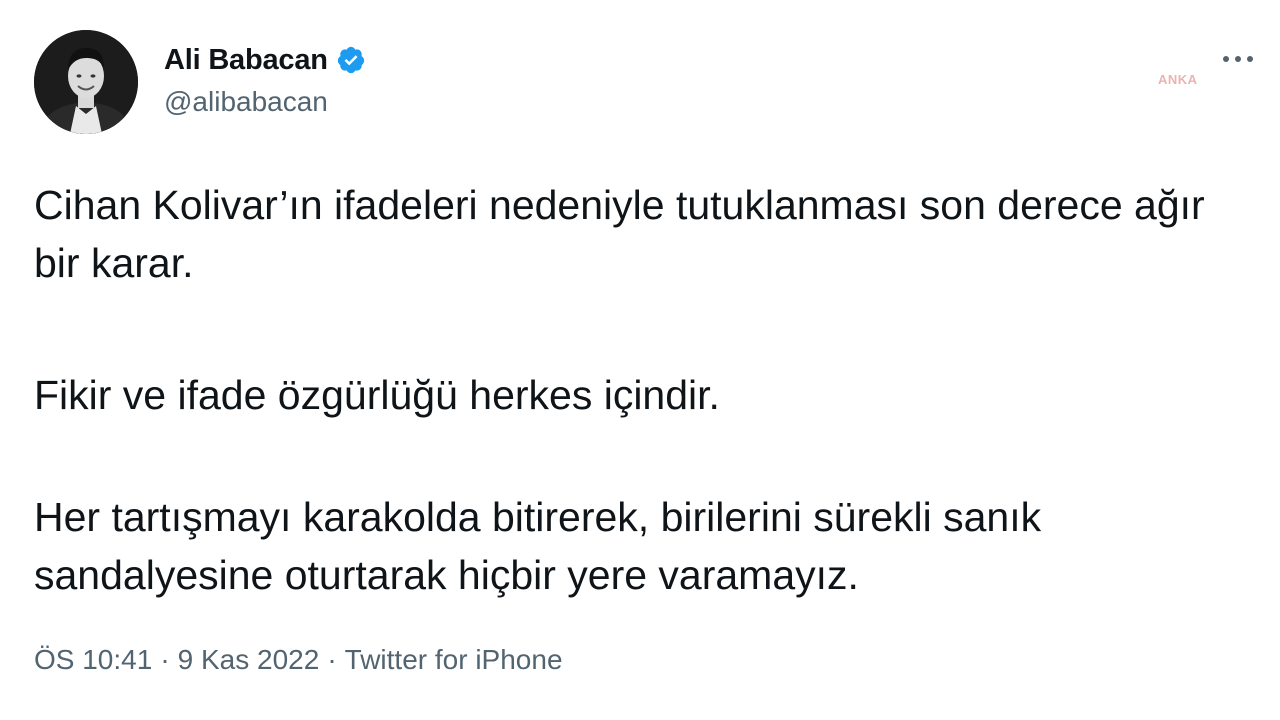 This screenshot has width=1280, height=720. I want to click on tweet-paragraph: Fikir ve ifade özgürlüğü herkes içindir., so click(377, 395).